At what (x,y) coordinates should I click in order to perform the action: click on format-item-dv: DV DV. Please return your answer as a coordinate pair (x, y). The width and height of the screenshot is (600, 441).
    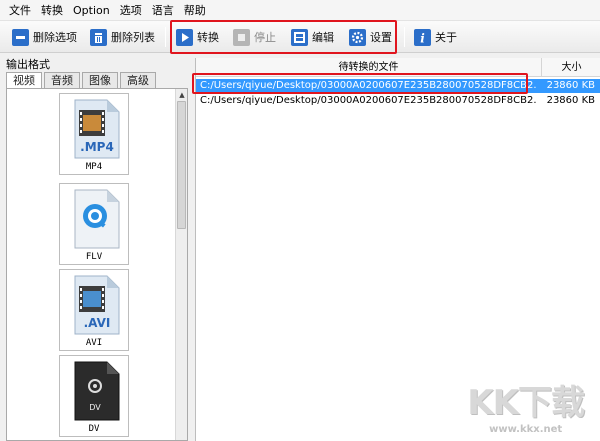
    Looking at the image, I should click on (94, 396).